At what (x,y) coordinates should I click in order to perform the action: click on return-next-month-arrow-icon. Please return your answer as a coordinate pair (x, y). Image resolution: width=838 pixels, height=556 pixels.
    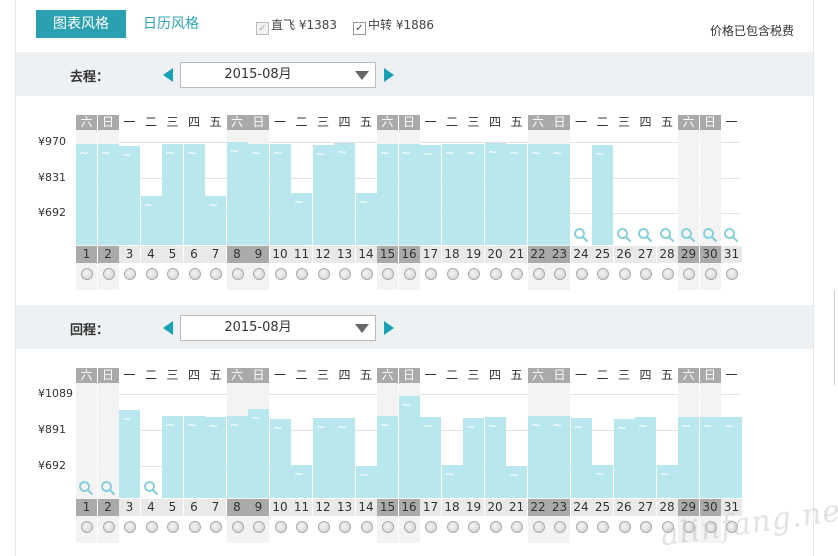
    Looking at the image, I should click on (389, 328).